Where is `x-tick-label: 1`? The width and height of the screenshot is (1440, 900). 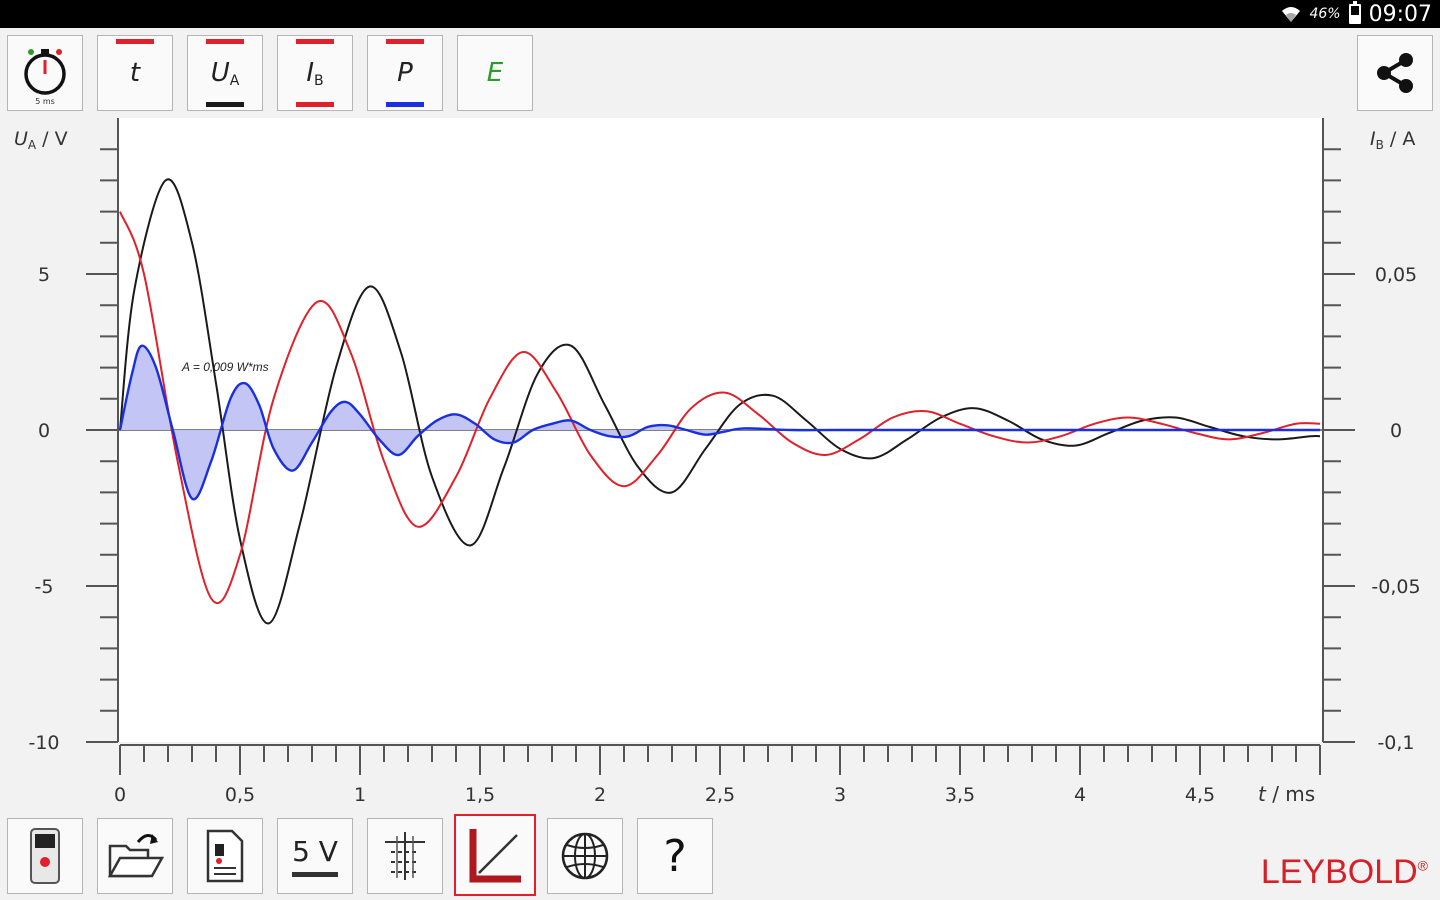 x-tick-label: 1 is located at coordinates (360, 795).